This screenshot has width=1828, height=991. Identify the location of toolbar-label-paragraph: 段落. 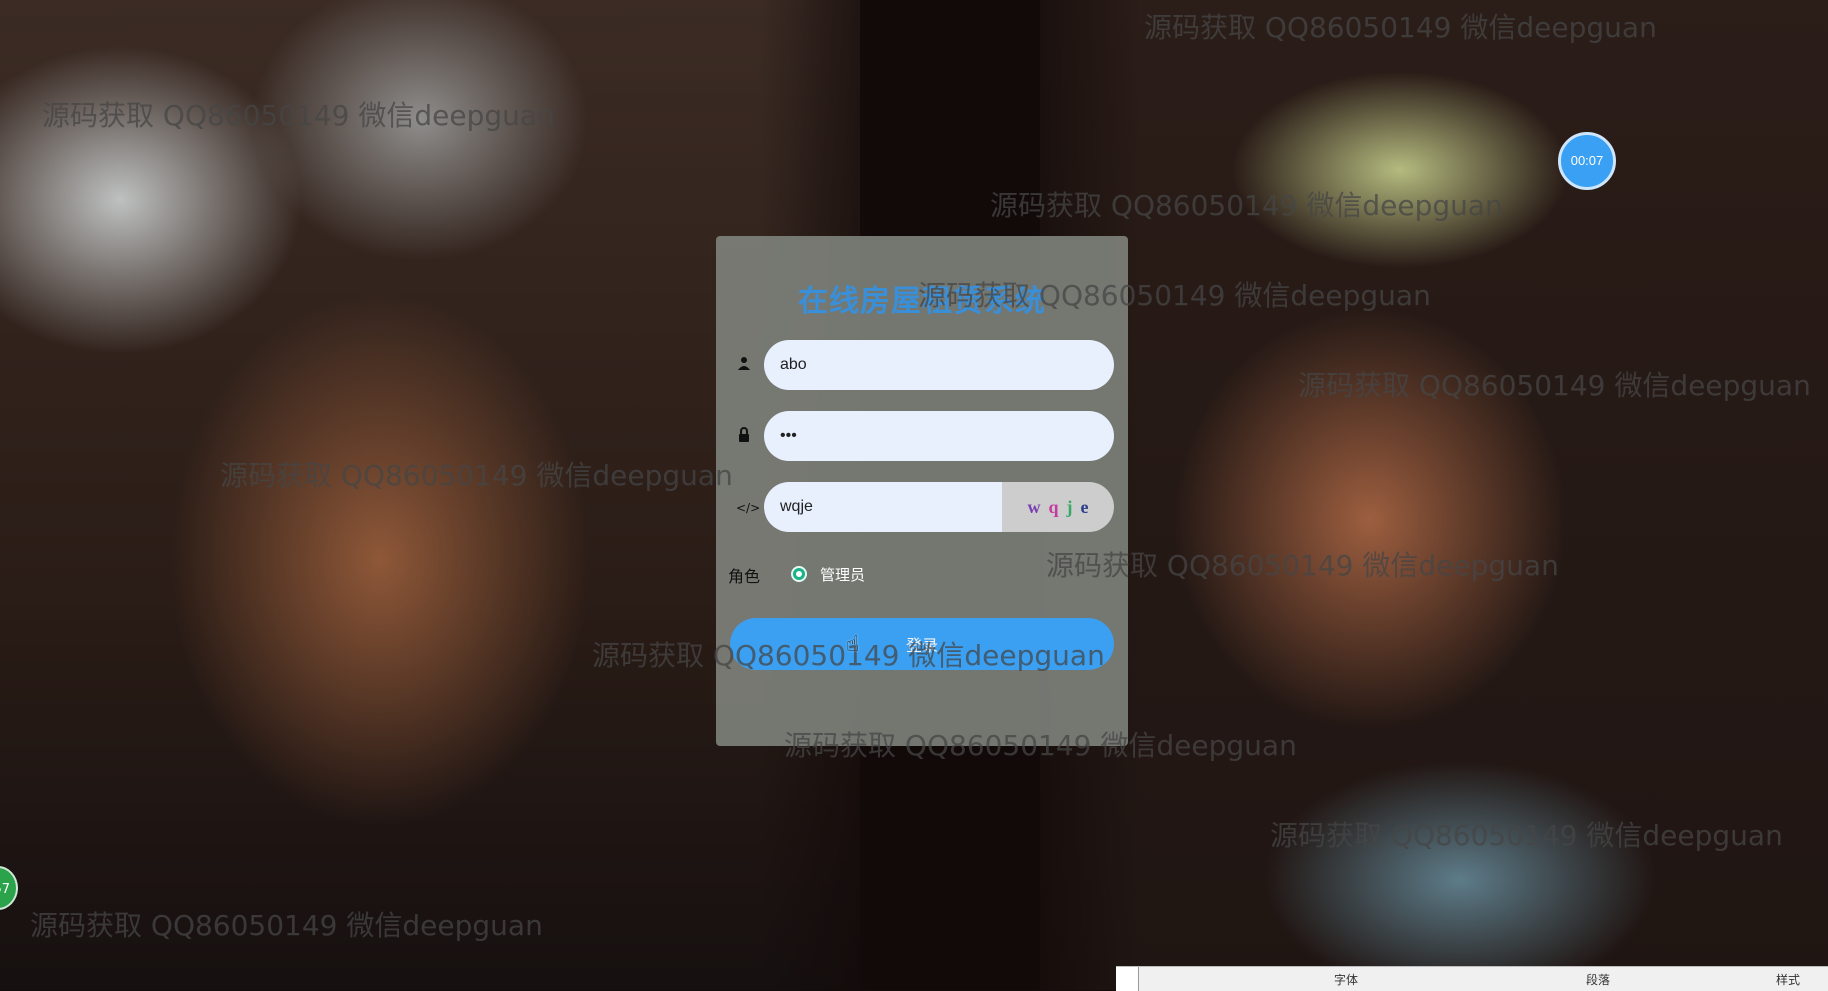
(1598, 979).